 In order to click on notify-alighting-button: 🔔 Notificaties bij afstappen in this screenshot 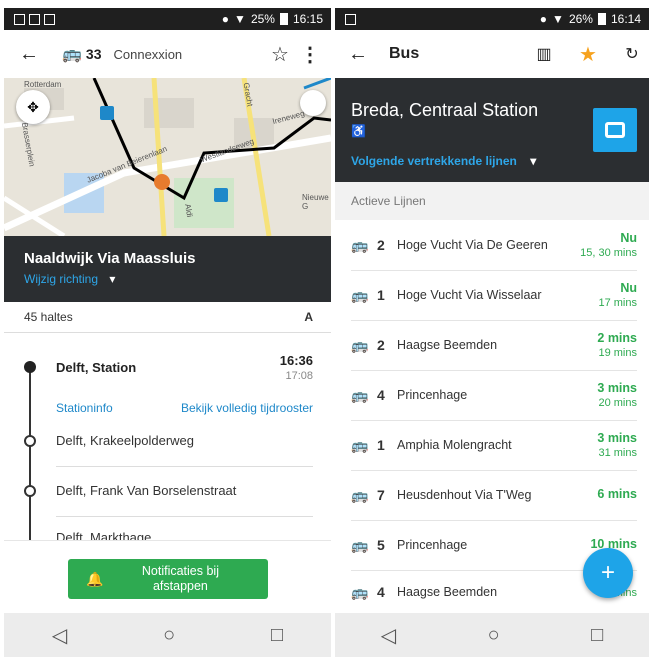, I will do `click(168, 579)`.